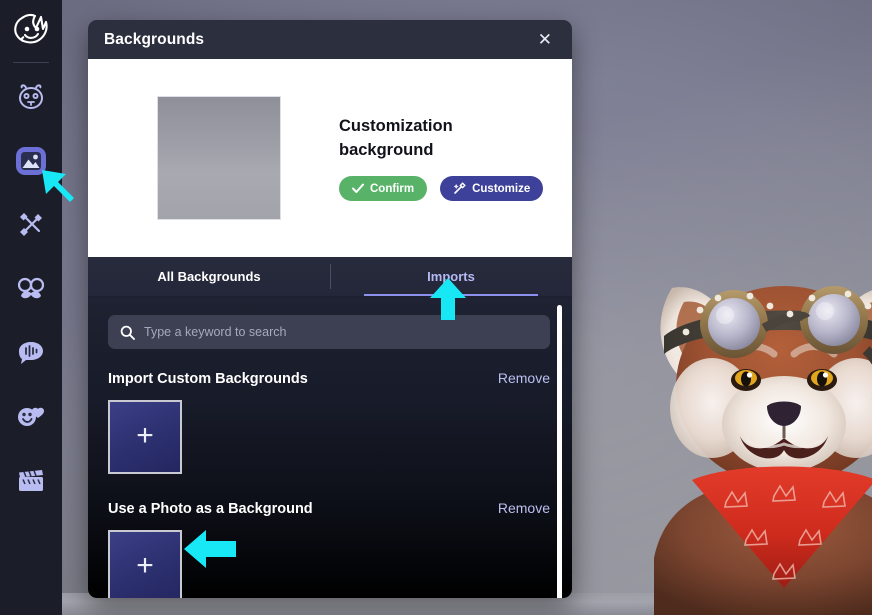 This screenshot has height=615, width=872. I want to click on sidebar-item-scenes, so click(31, 481).